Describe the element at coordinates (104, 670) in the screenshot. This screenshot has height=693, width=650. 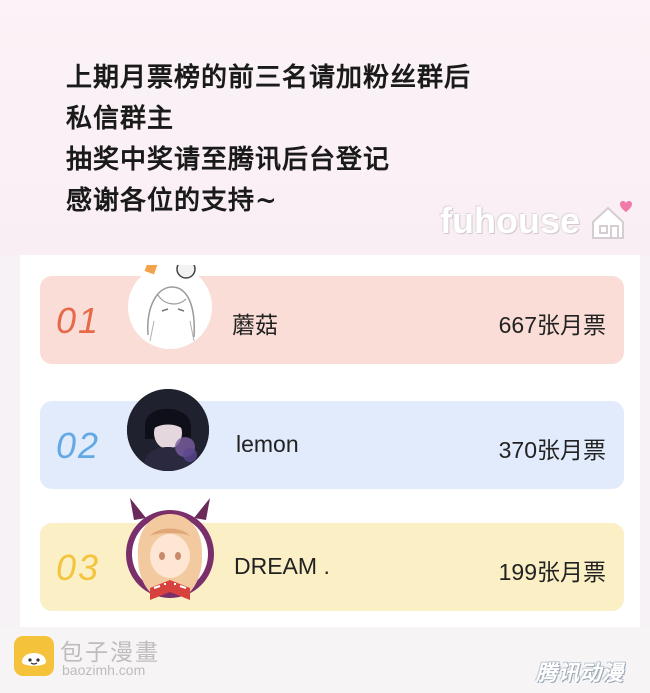
I see `brand-url: baozimh.com` at that location.